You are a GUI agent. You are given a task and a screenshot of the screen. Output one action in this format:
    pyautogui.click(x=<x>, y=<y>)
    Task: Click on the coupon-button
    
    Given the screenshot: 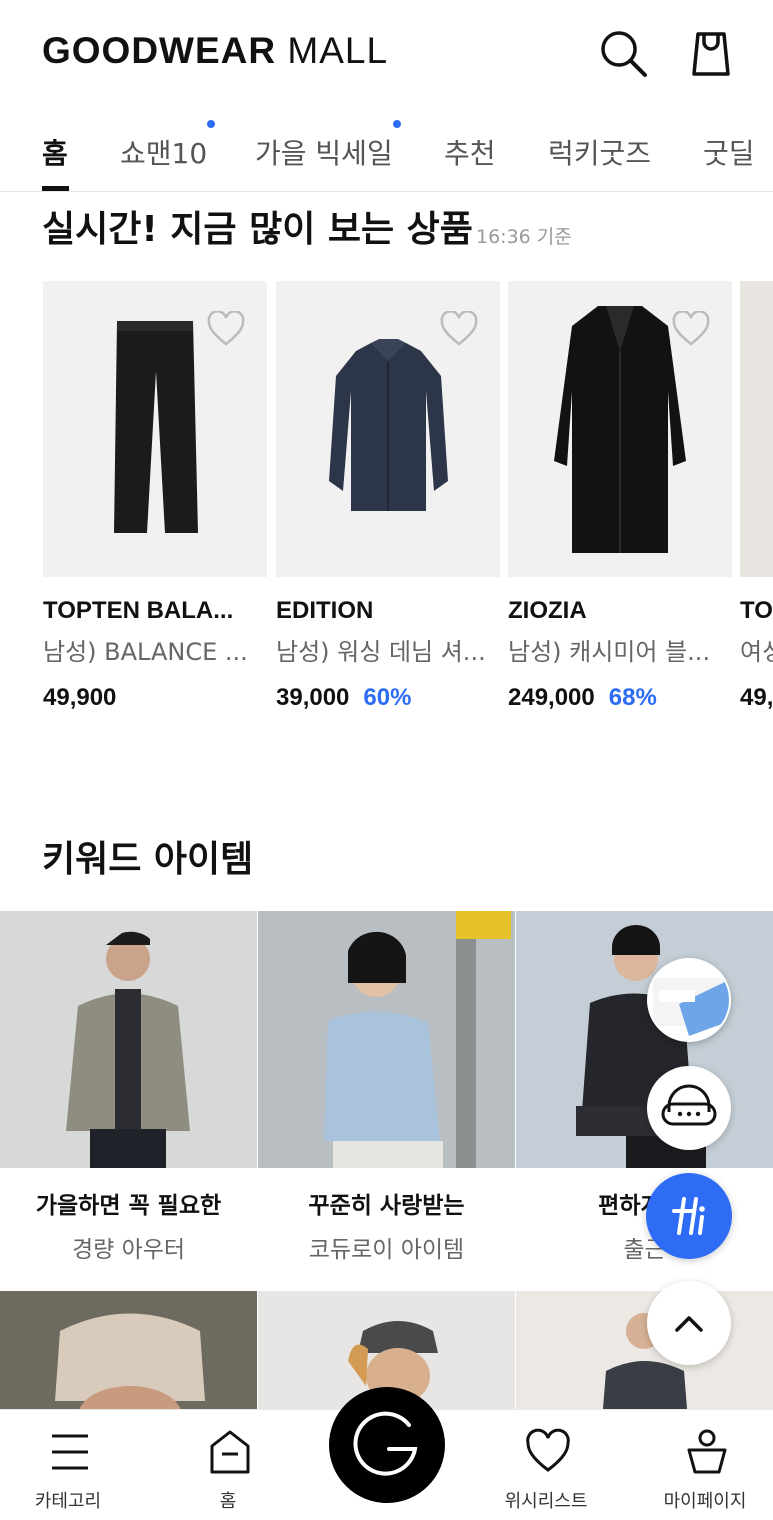 What is the action you would take?
    pyautogui.click(x=689, y=1000)
    